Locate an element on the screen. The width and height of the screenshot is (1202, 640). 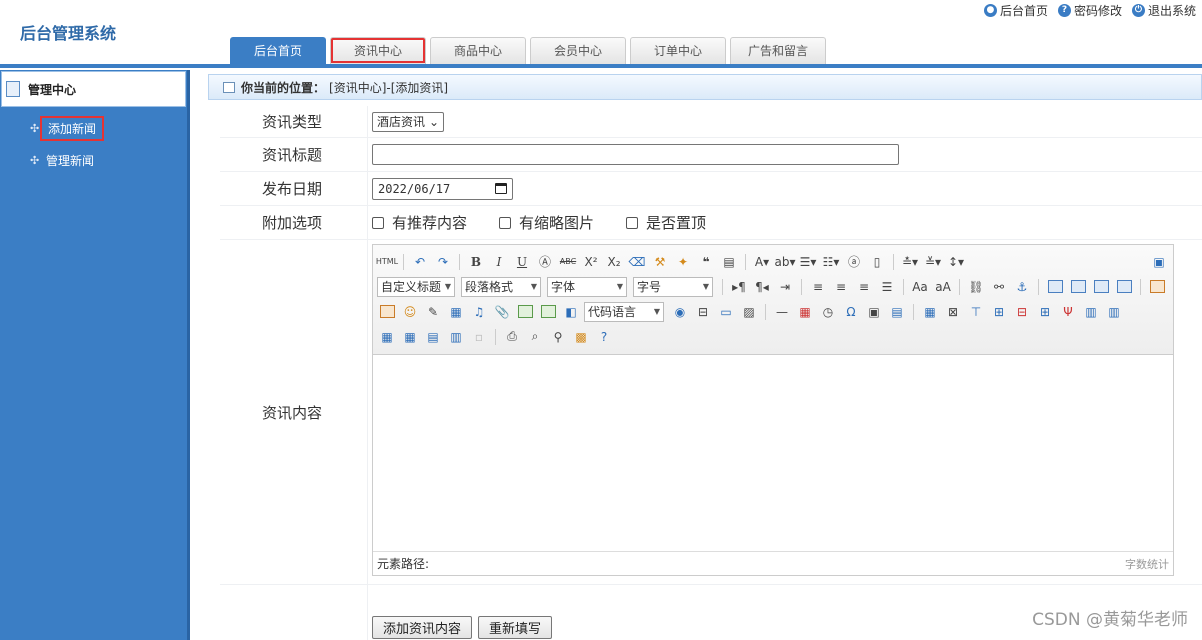
video-icon: ▦ is located at coordinates (456, 312).